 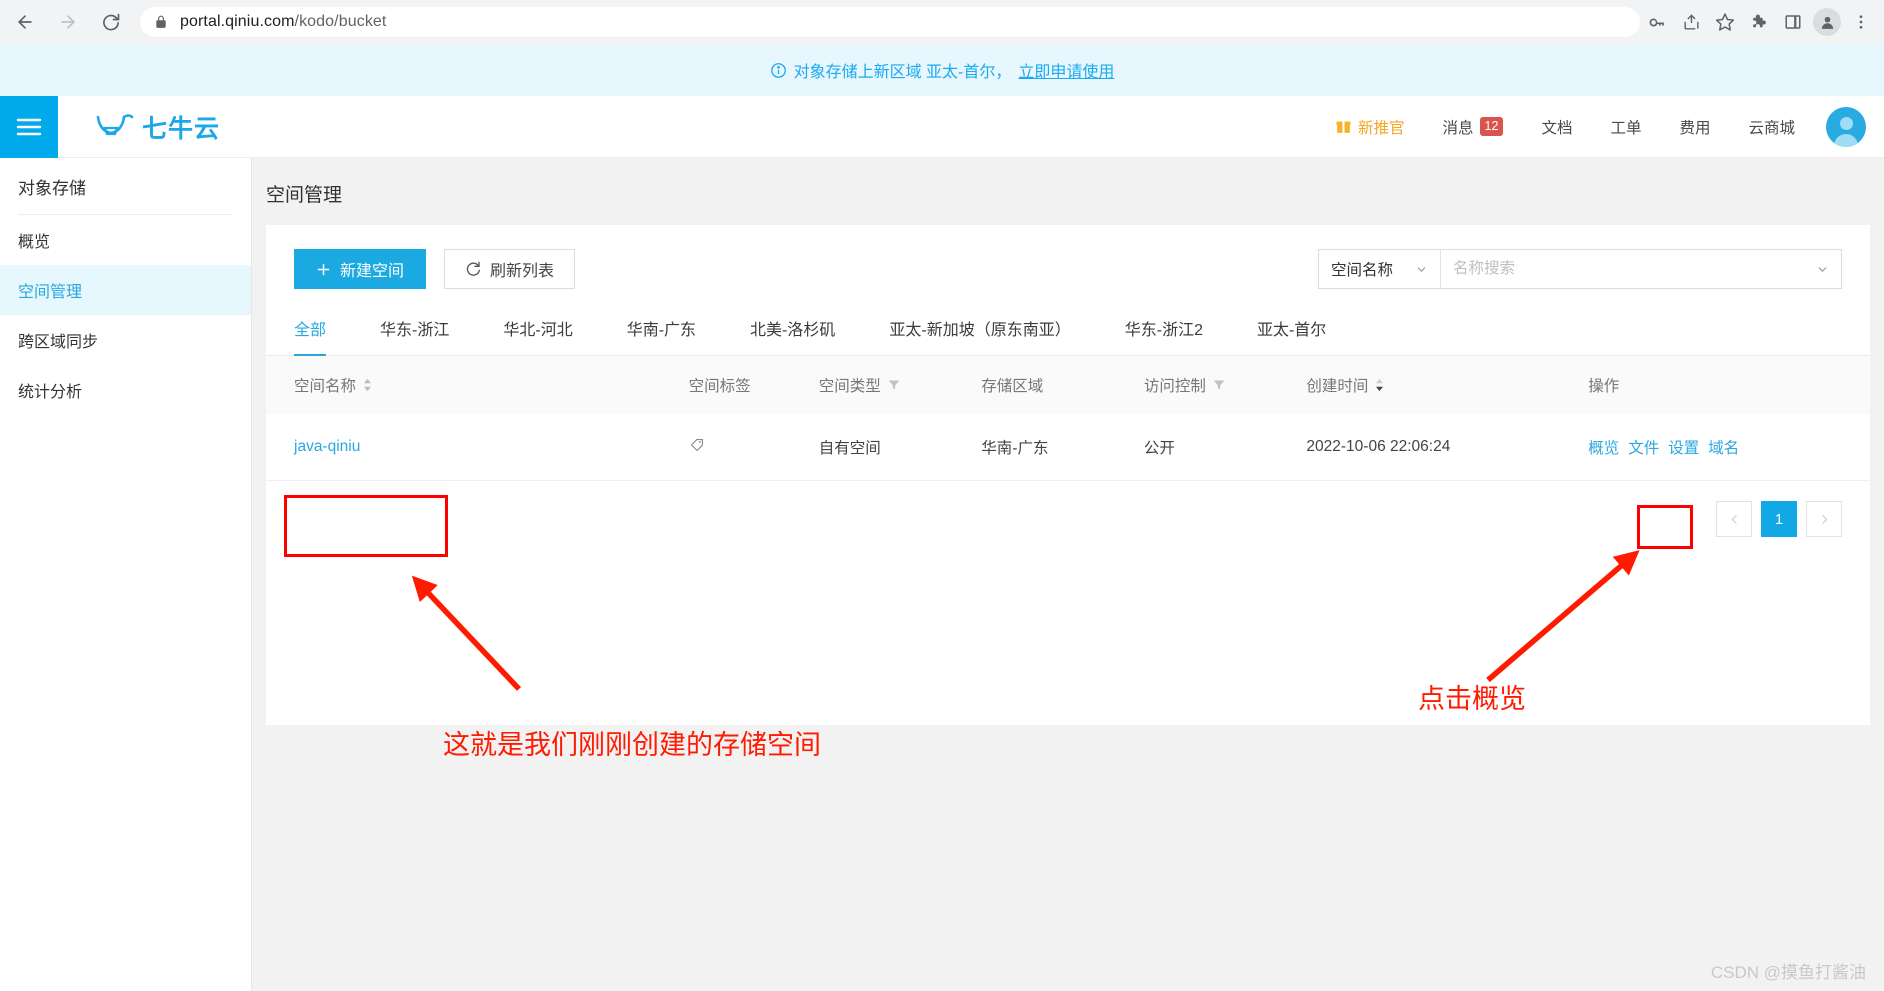 I want to click on sidebar-item-label: 统计分析, so click(x=50, y=392).